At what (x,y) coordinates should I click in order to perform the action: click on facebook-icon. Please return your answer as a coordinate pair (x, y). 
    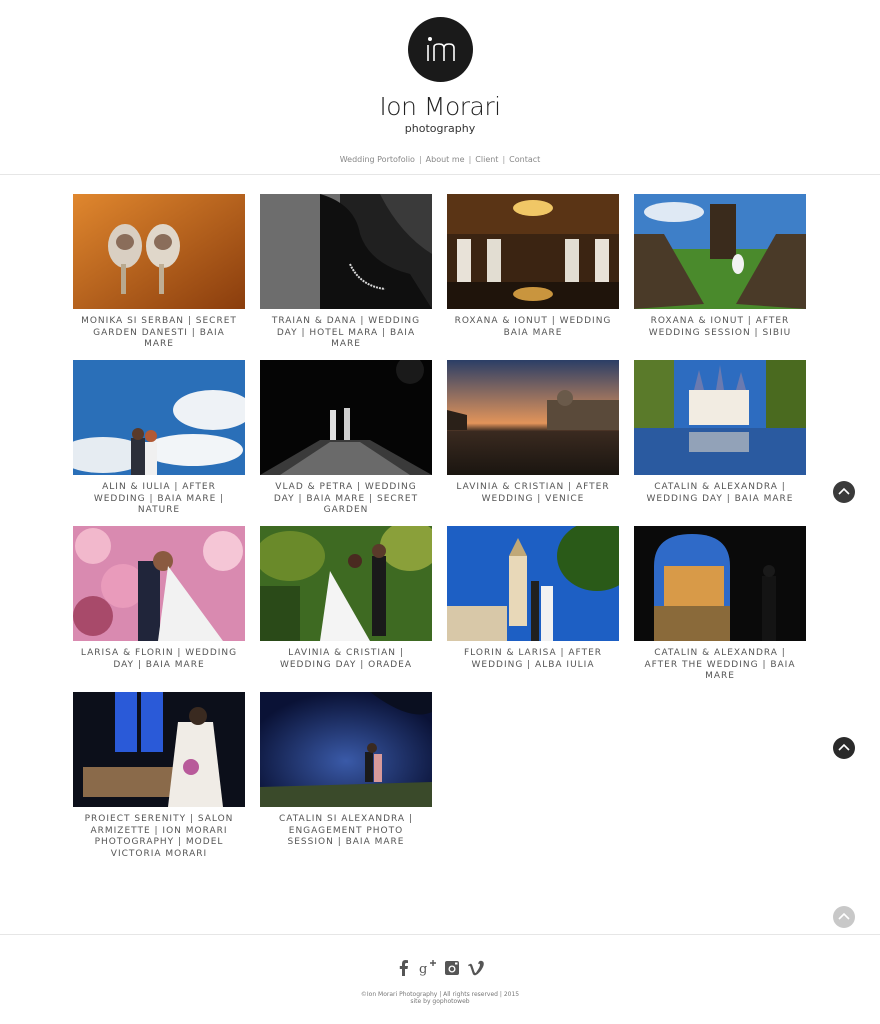
    Looking at the image, I should click on (404, 968).